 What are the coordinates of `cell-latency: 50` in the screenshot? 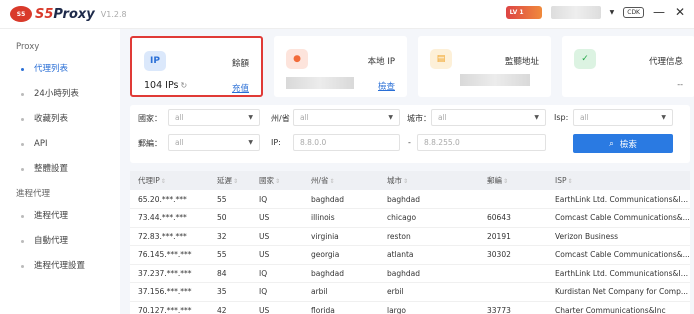 It's located at (230, 218).